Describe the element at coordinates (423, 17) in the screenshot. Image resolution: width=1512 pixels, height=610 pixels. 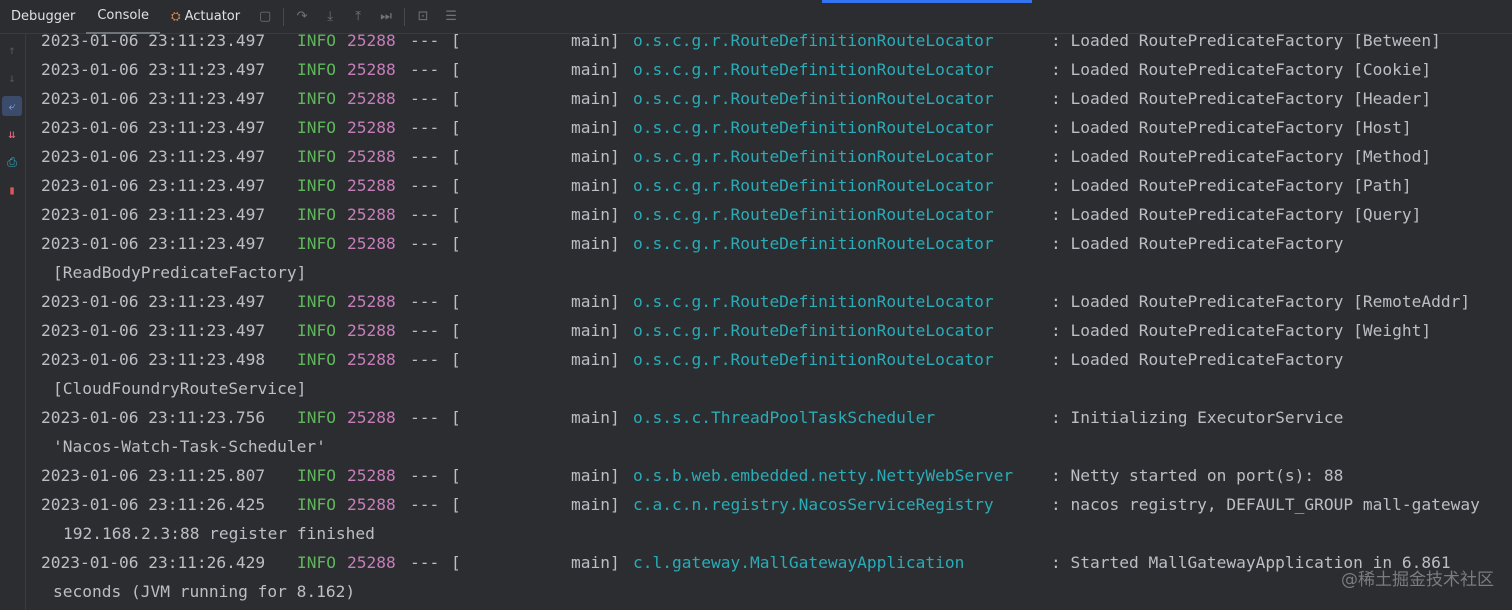
I see `evaluate-icon: ⊡` at that location.